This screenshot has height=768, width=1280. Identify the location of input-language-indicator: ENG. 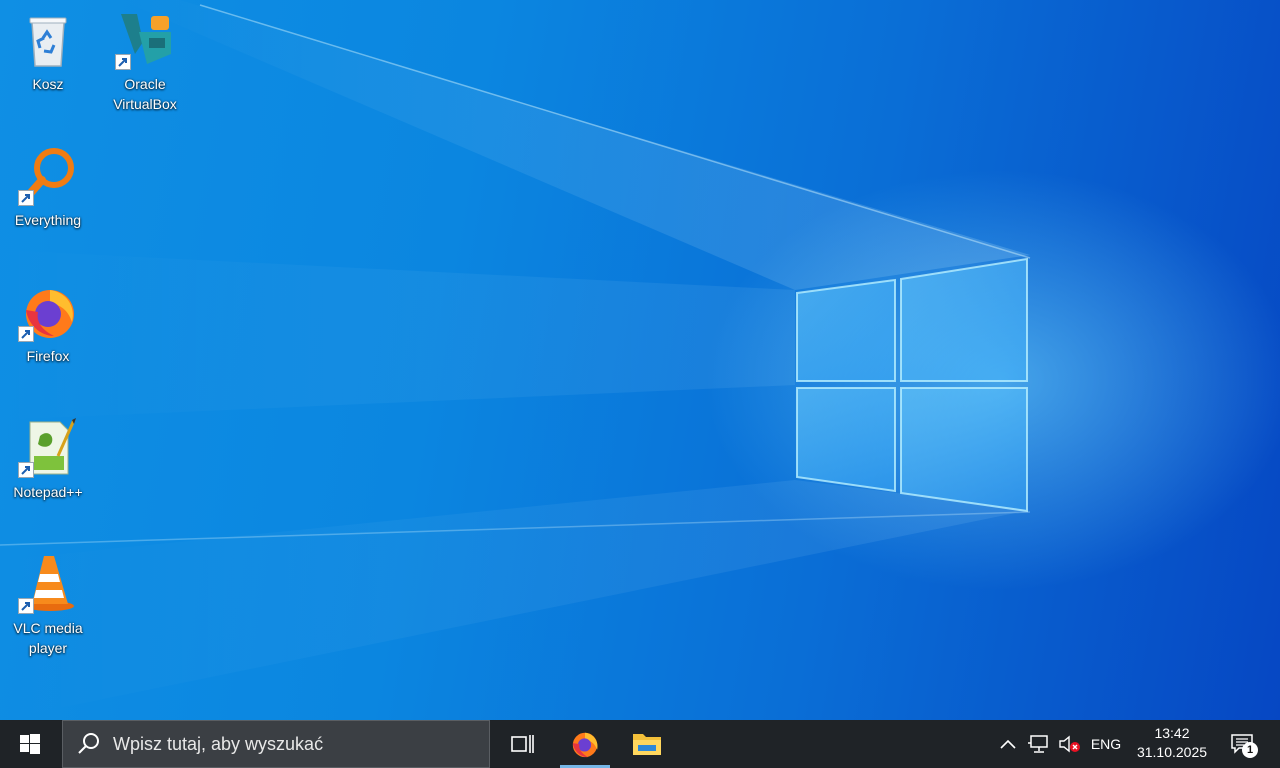
(1106, 744).